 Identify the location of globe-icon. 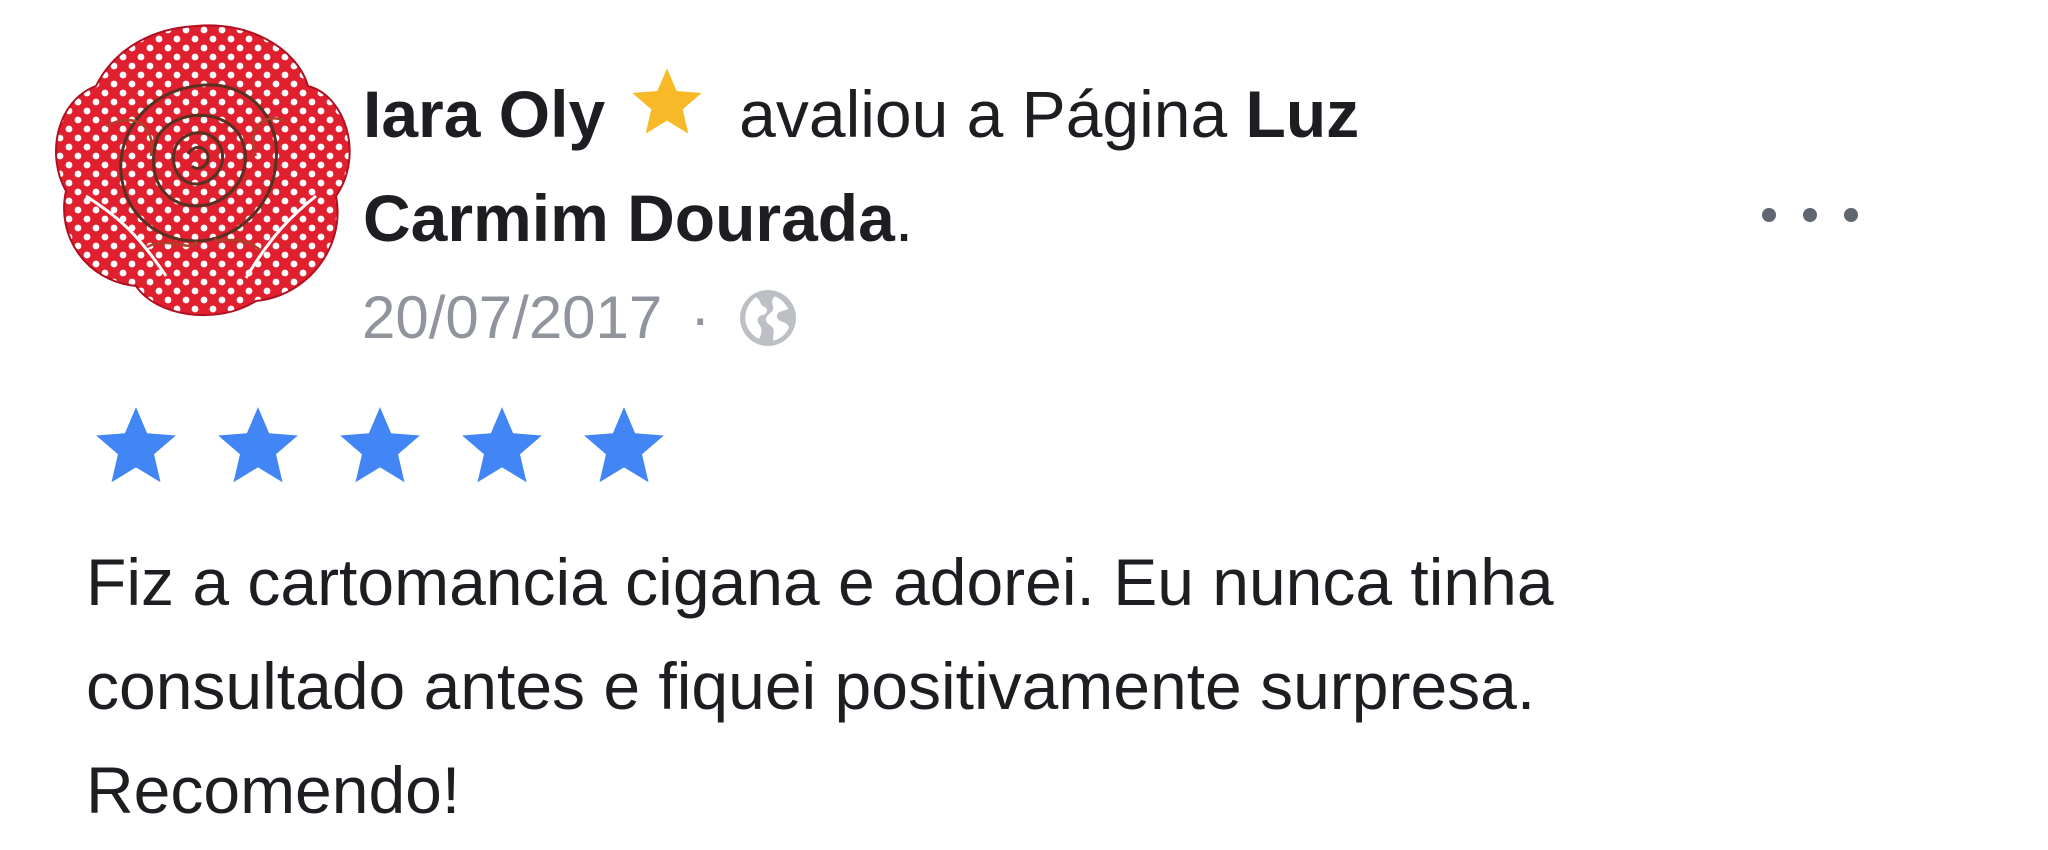
(768, 318).